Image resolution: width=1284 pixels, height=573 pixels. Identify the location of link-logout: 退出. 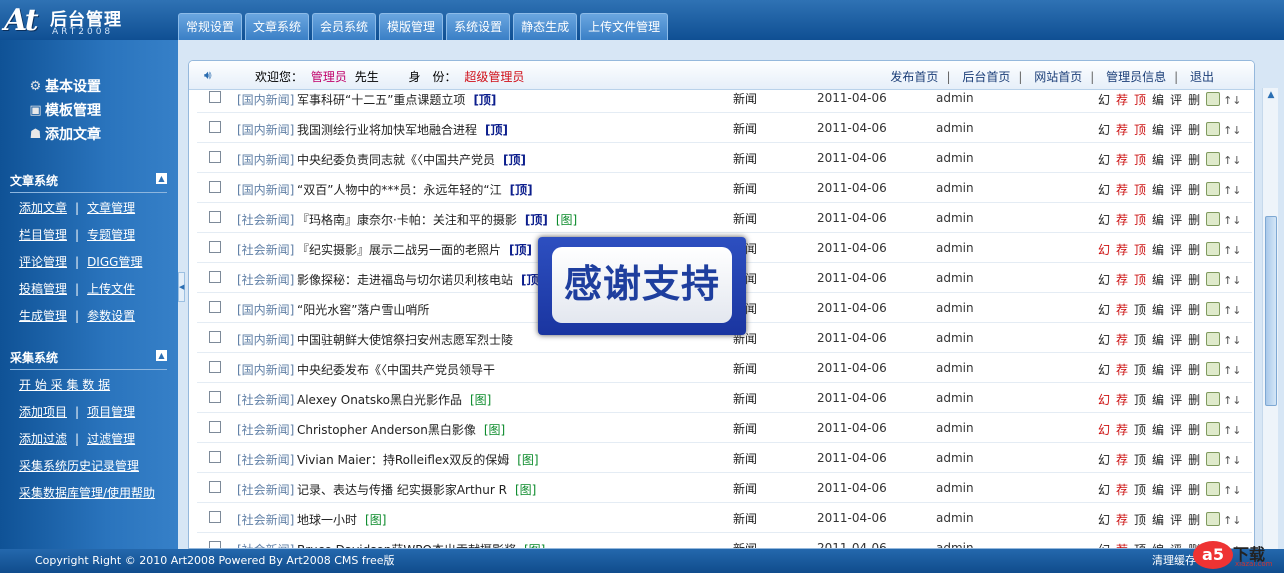
(1202, 77).